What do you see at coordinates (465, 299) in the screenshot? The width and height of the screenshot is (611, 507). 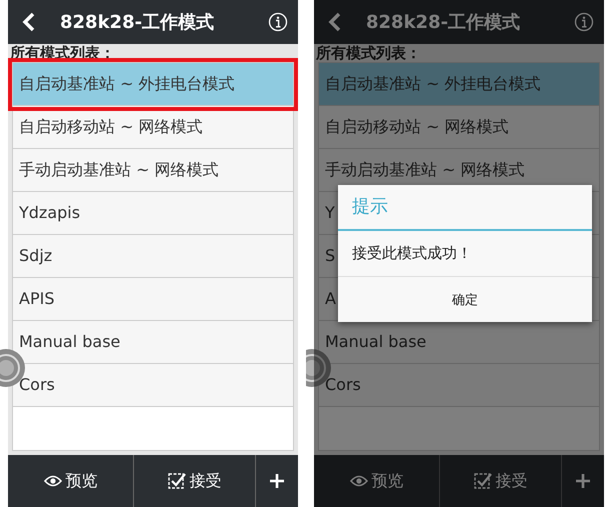 I see `ok-button: 确定` at bounding box center [465, 299].